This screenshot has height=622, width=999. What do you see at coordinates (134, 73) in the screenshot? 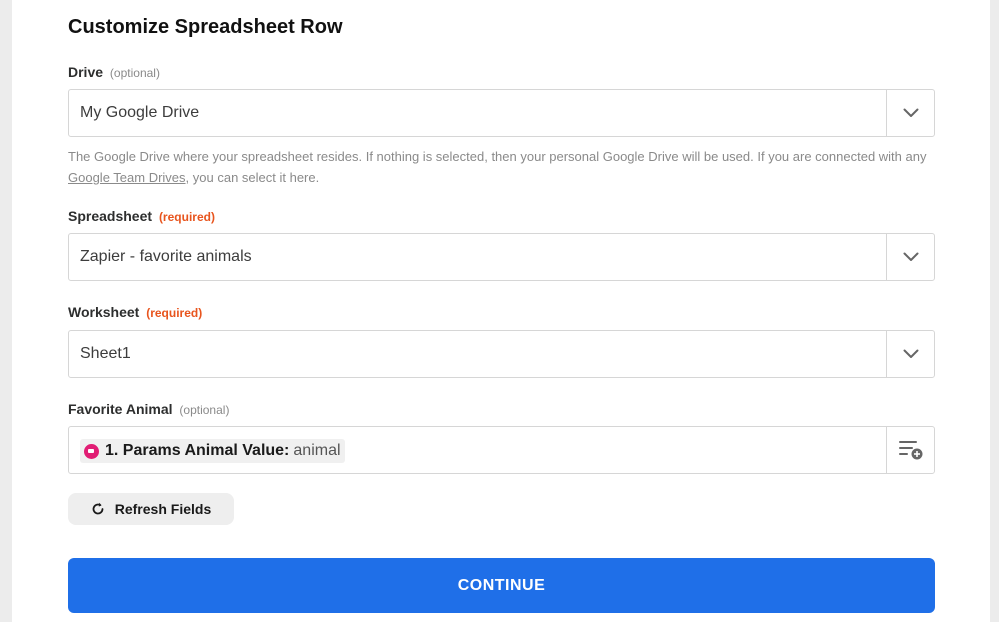
I see `drive-optional-tag: (optional)` at bounding box center [134, 73].